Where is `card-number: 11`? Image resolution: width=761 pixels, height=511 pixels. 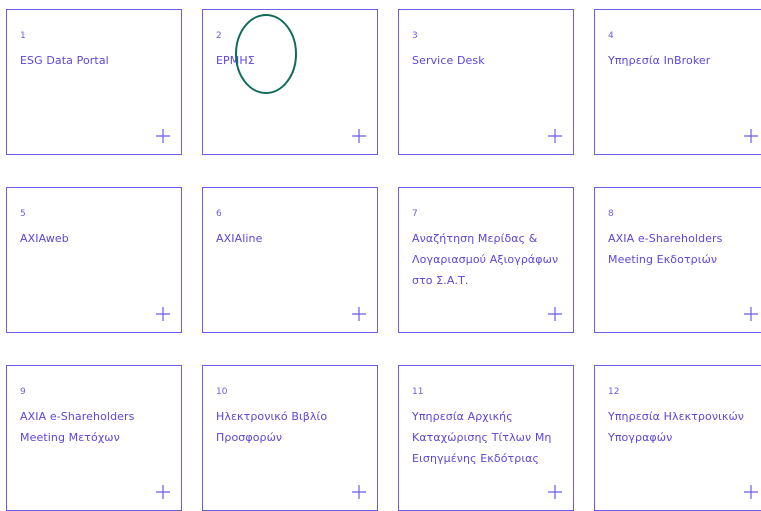
card-number: 11 is located at coordinates (418, 392).